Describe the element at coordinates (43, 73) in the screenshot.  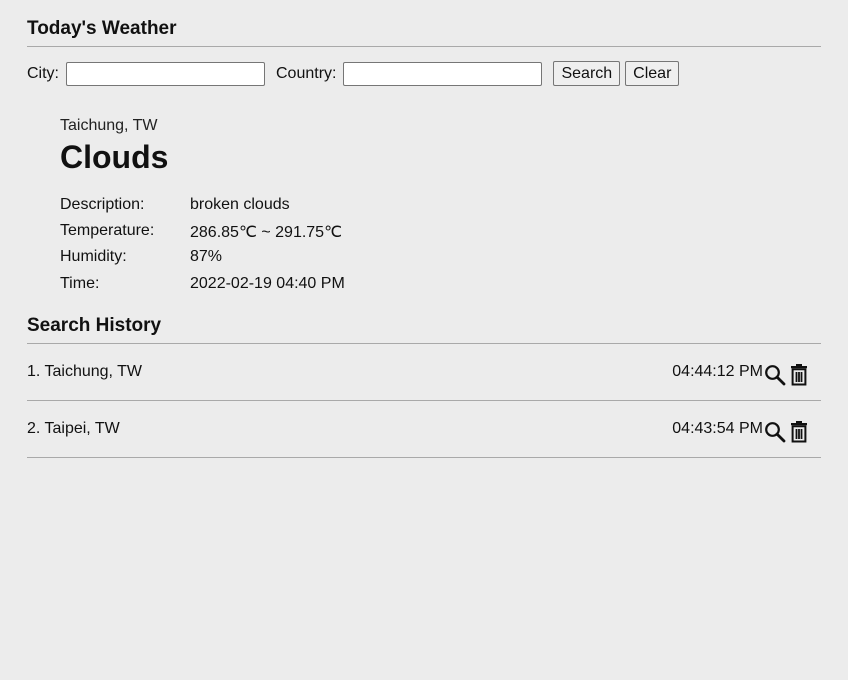
I see `city-label: City:` at that location.